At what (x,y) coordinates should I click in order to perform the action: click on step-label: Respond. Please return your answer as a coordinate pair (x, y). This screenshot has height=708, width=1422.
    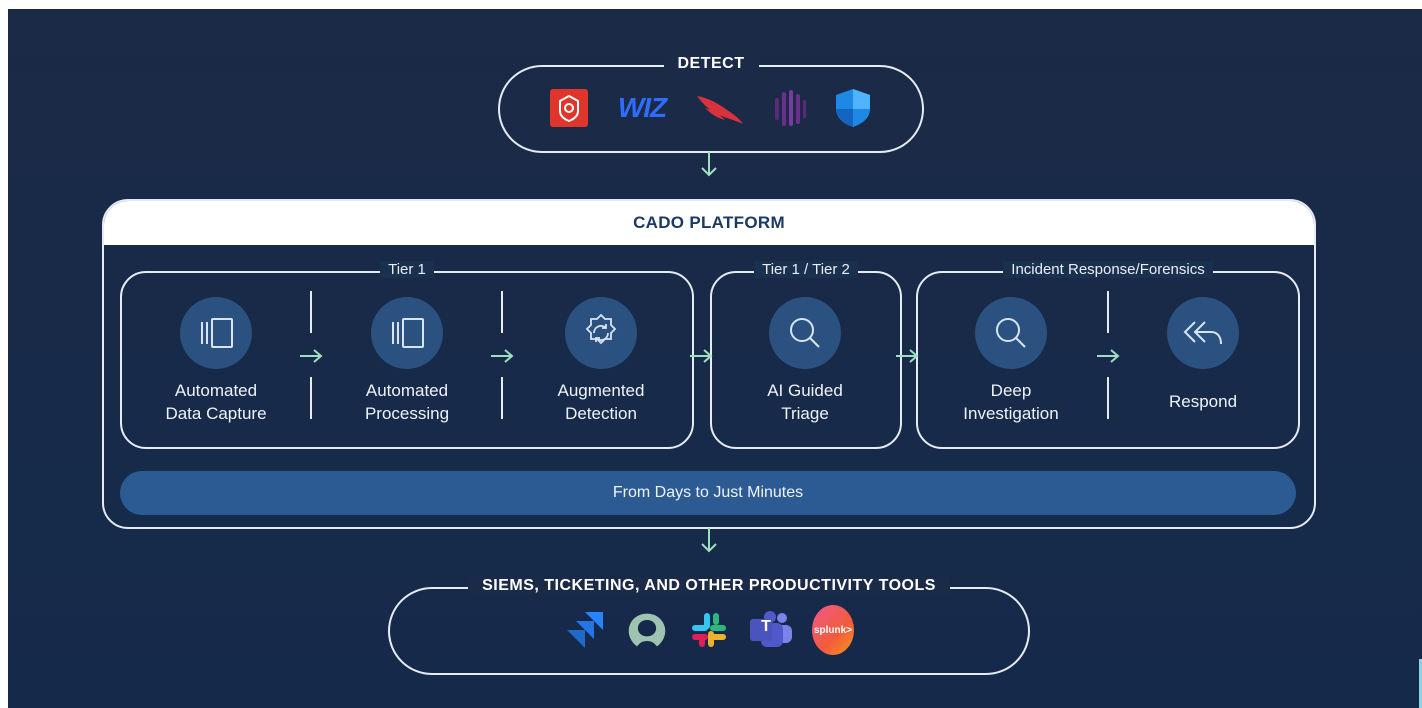
    Looking at the image, I should click on (1203, 401).